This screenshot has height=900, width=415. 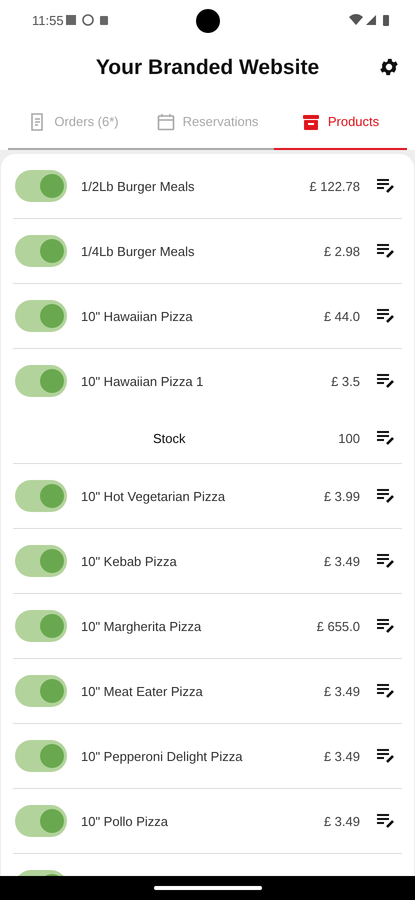 What do you see at coordinates (138, 251) in the screenshot?
I see `product-name: 1/4Lb Burger Meals` at bounding box center [138, 251].